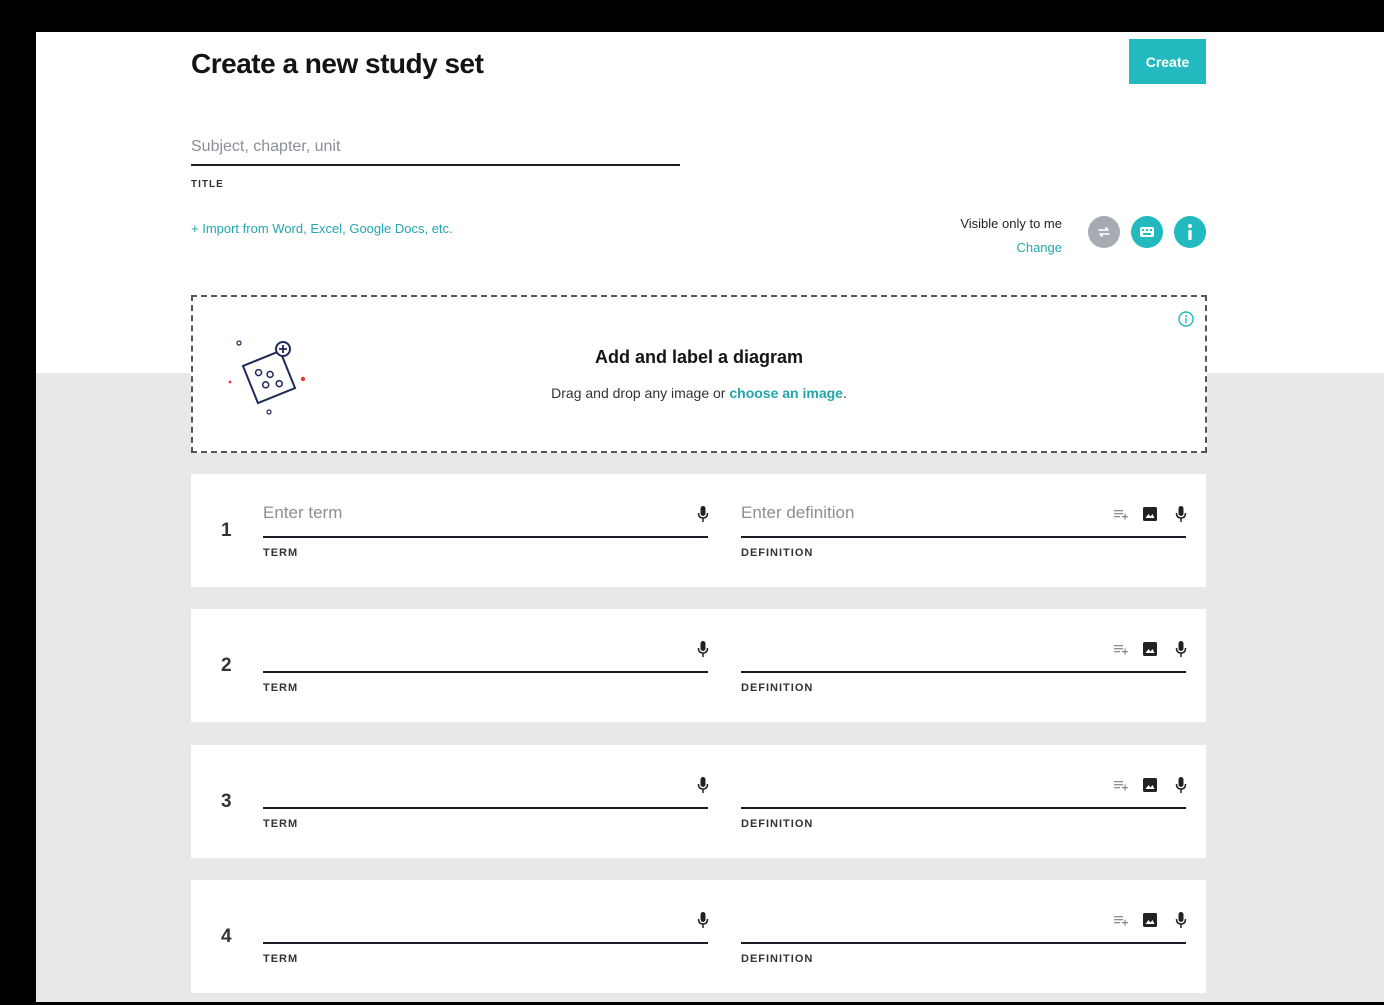 The width and height of the screenshot is (1384, 1005). I want to click on swap-terms-button, so click(1104, 232).